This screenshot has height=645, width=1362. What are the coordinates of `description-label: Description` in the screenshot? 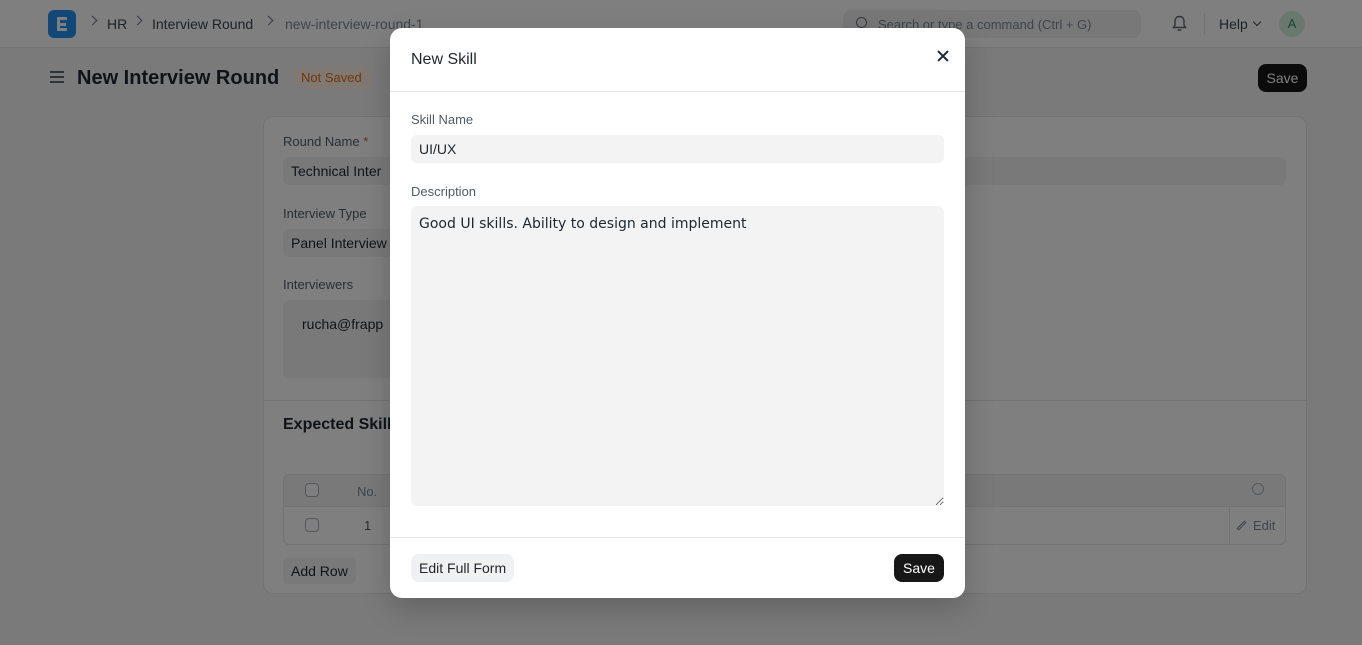 It's located at (444, 191).